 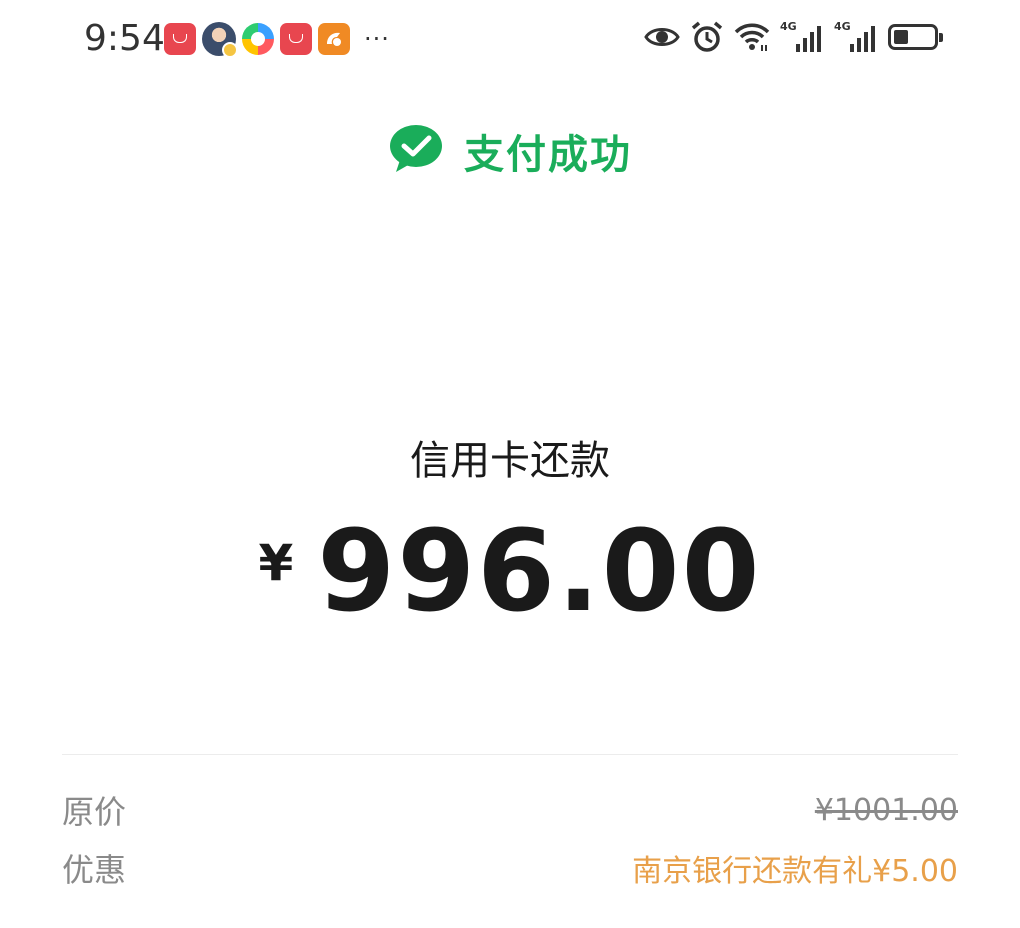 What do you see at coordinates (548, 155) in the screenshot?
I see `payment-status-text: 支付成功` at bounding box center [548, 155].